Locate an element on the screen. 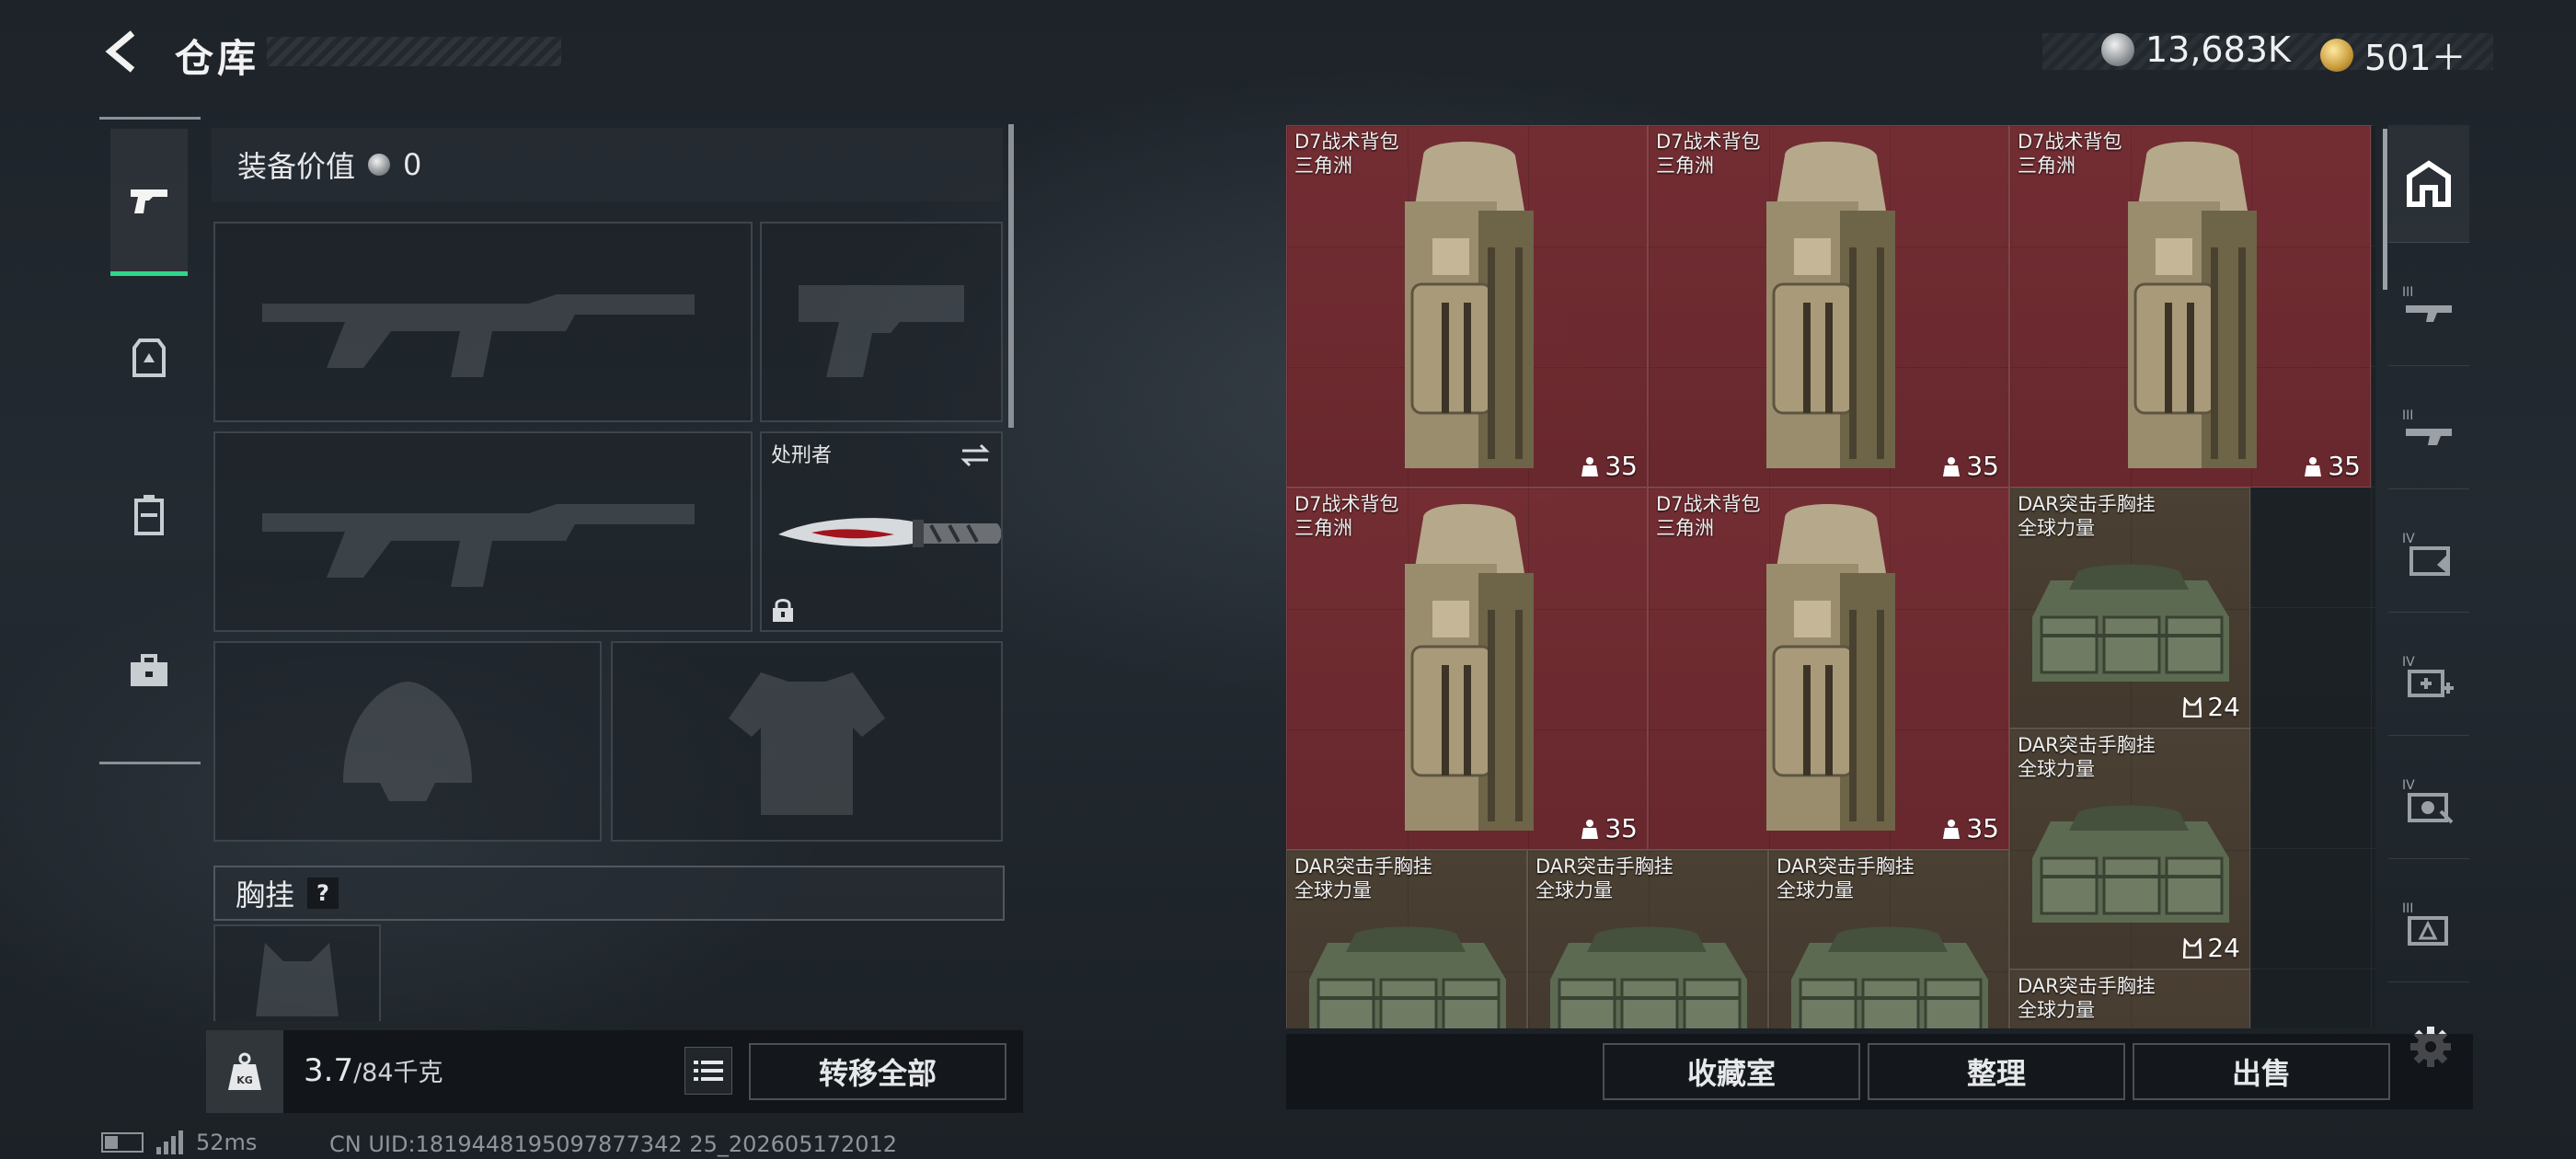 The width and height of the screenshot is (2576, 1159). storage-tabs: III III IV IV IV III is located at coordinates (2429, 571).